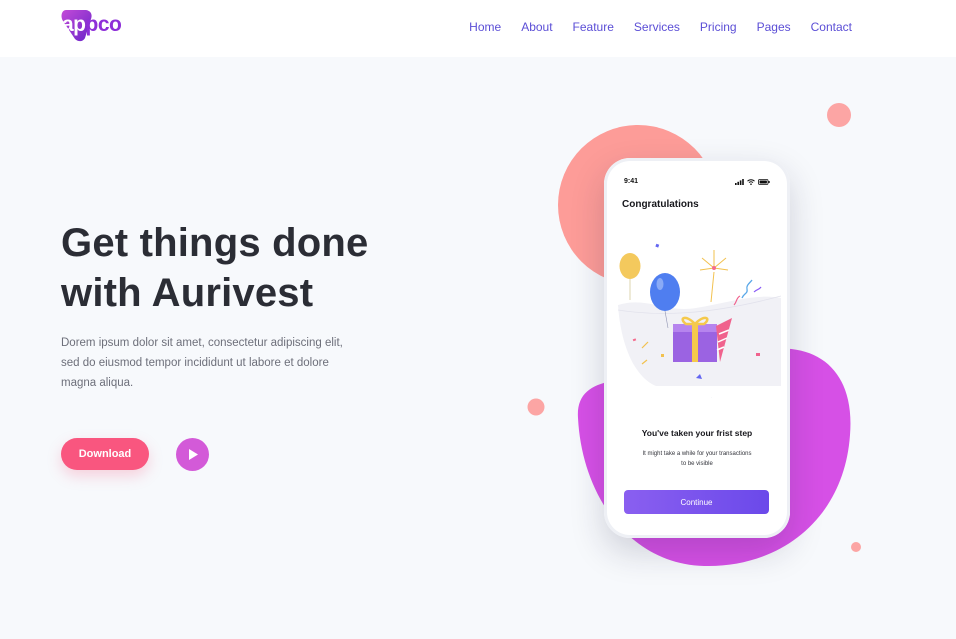 The height and width of the screenshot is (639, 956). Describe the element at coordinates (697, 433) in the screenshot. I see `step-title: You've taken your frist step` at that location.